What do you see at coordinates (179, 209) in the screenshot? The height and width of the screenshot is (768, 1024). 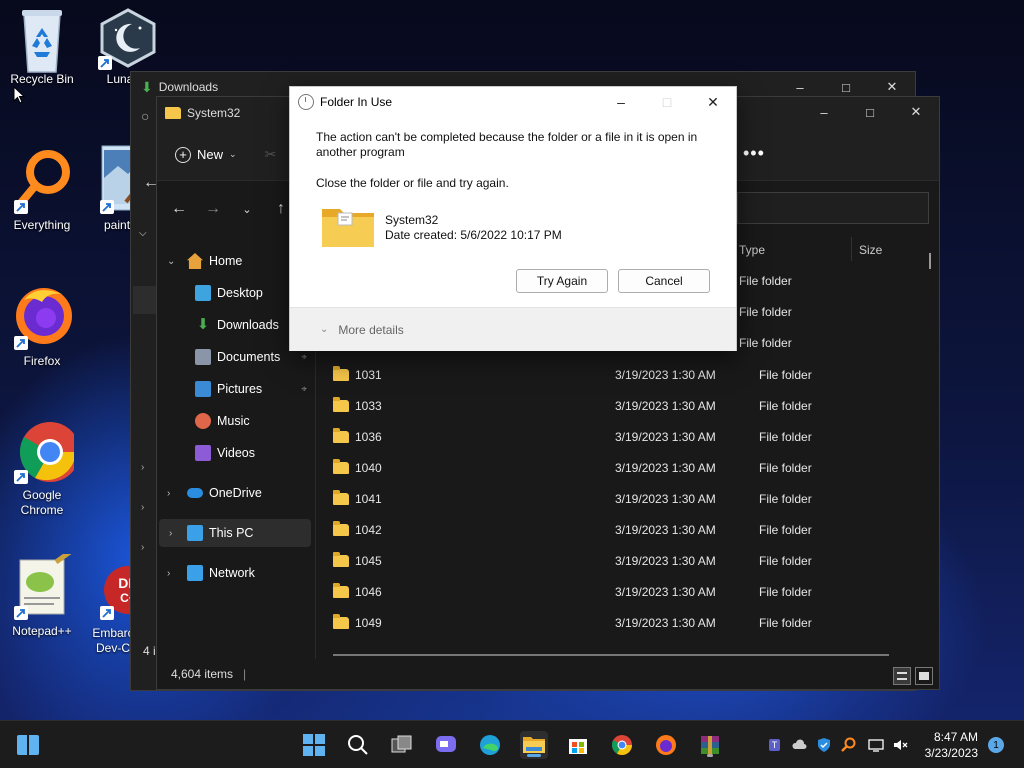 I see `back-arrow-icon: ←` at bounding box center [179, 209].